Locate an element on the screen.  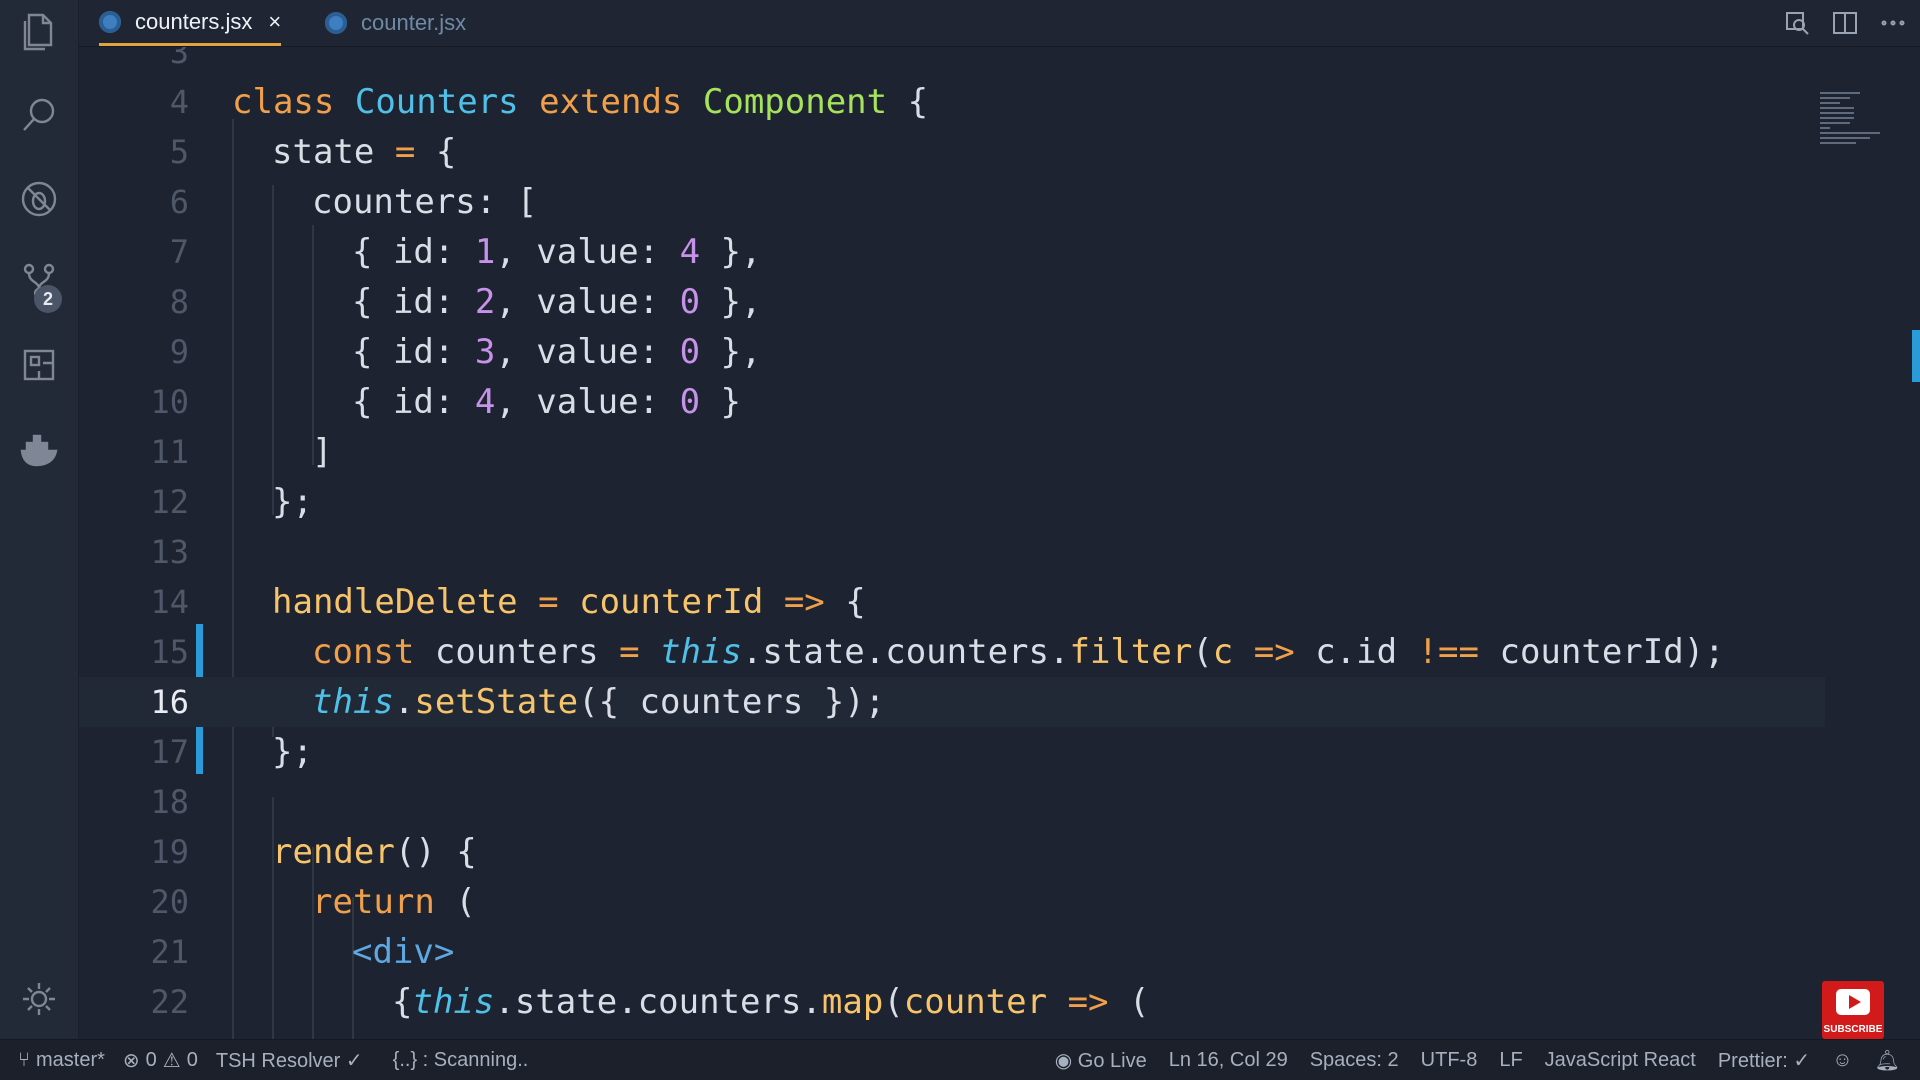
tab-counters-jsx: counters.jsx × is located at coordinates (190, 23).